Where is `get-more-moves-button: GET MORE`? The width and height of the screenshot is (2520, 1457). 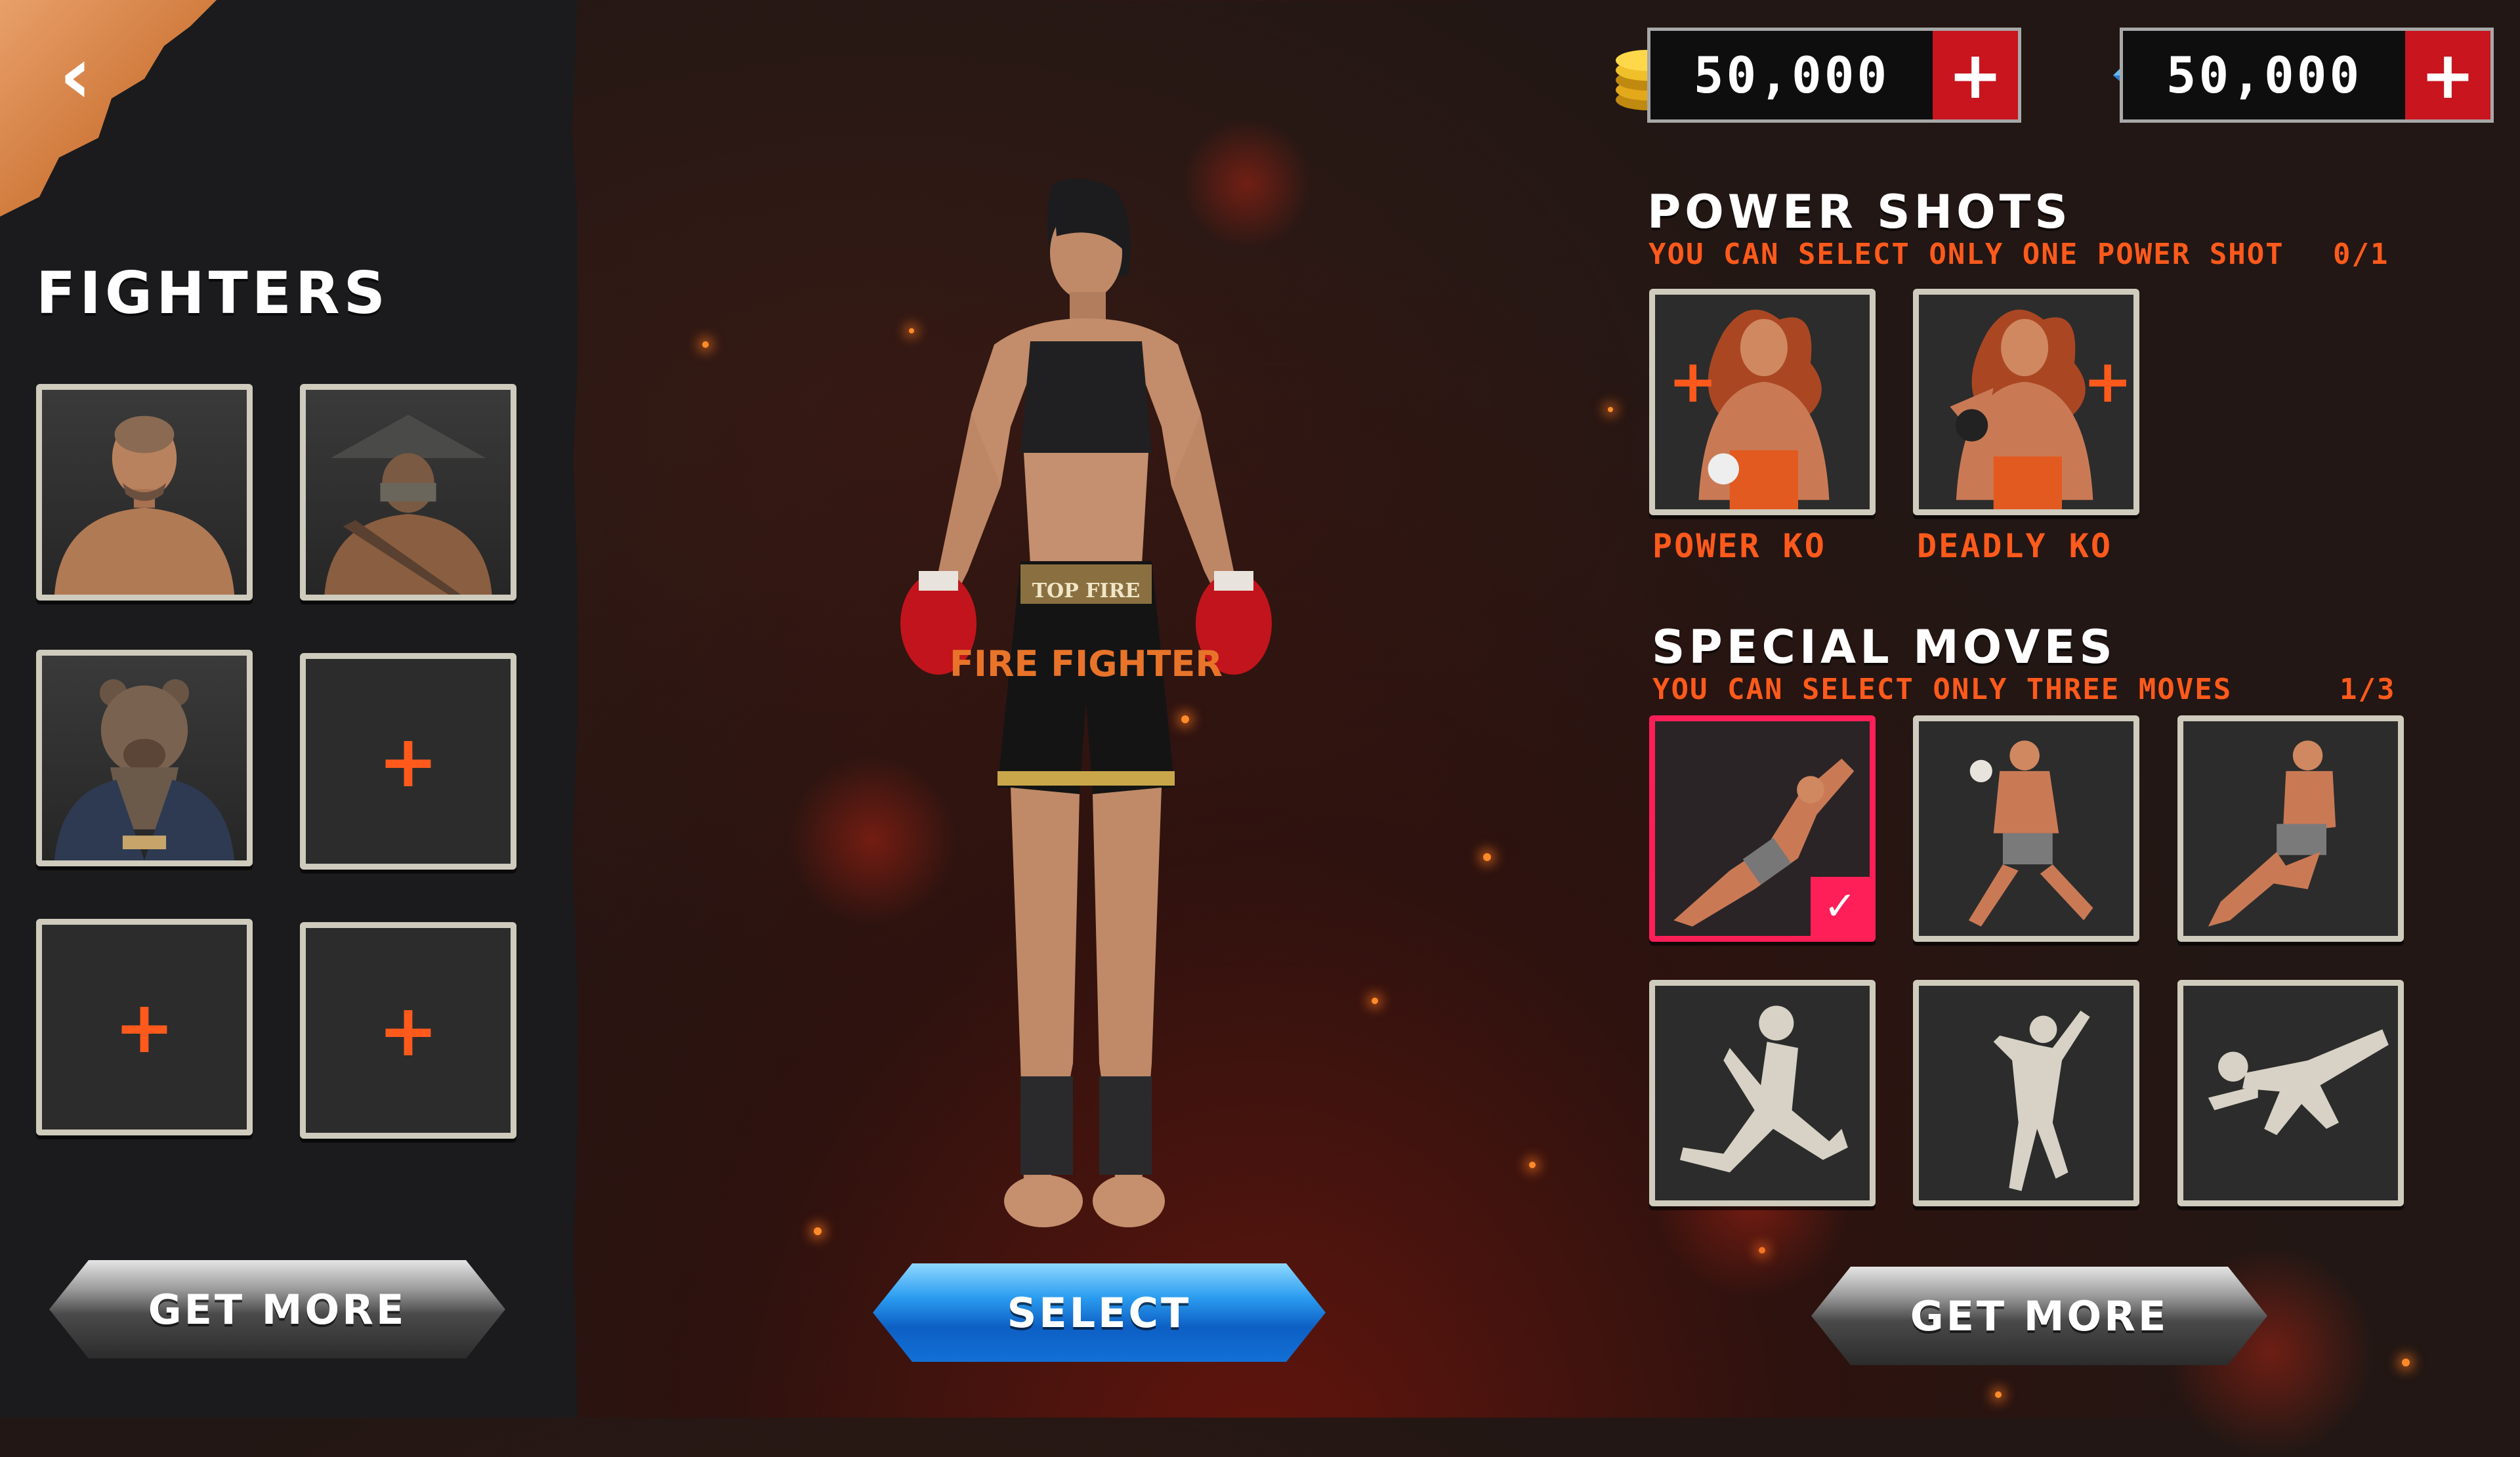 get-more-moves-button: GET MORE is located at coordinates (2039, 1316).